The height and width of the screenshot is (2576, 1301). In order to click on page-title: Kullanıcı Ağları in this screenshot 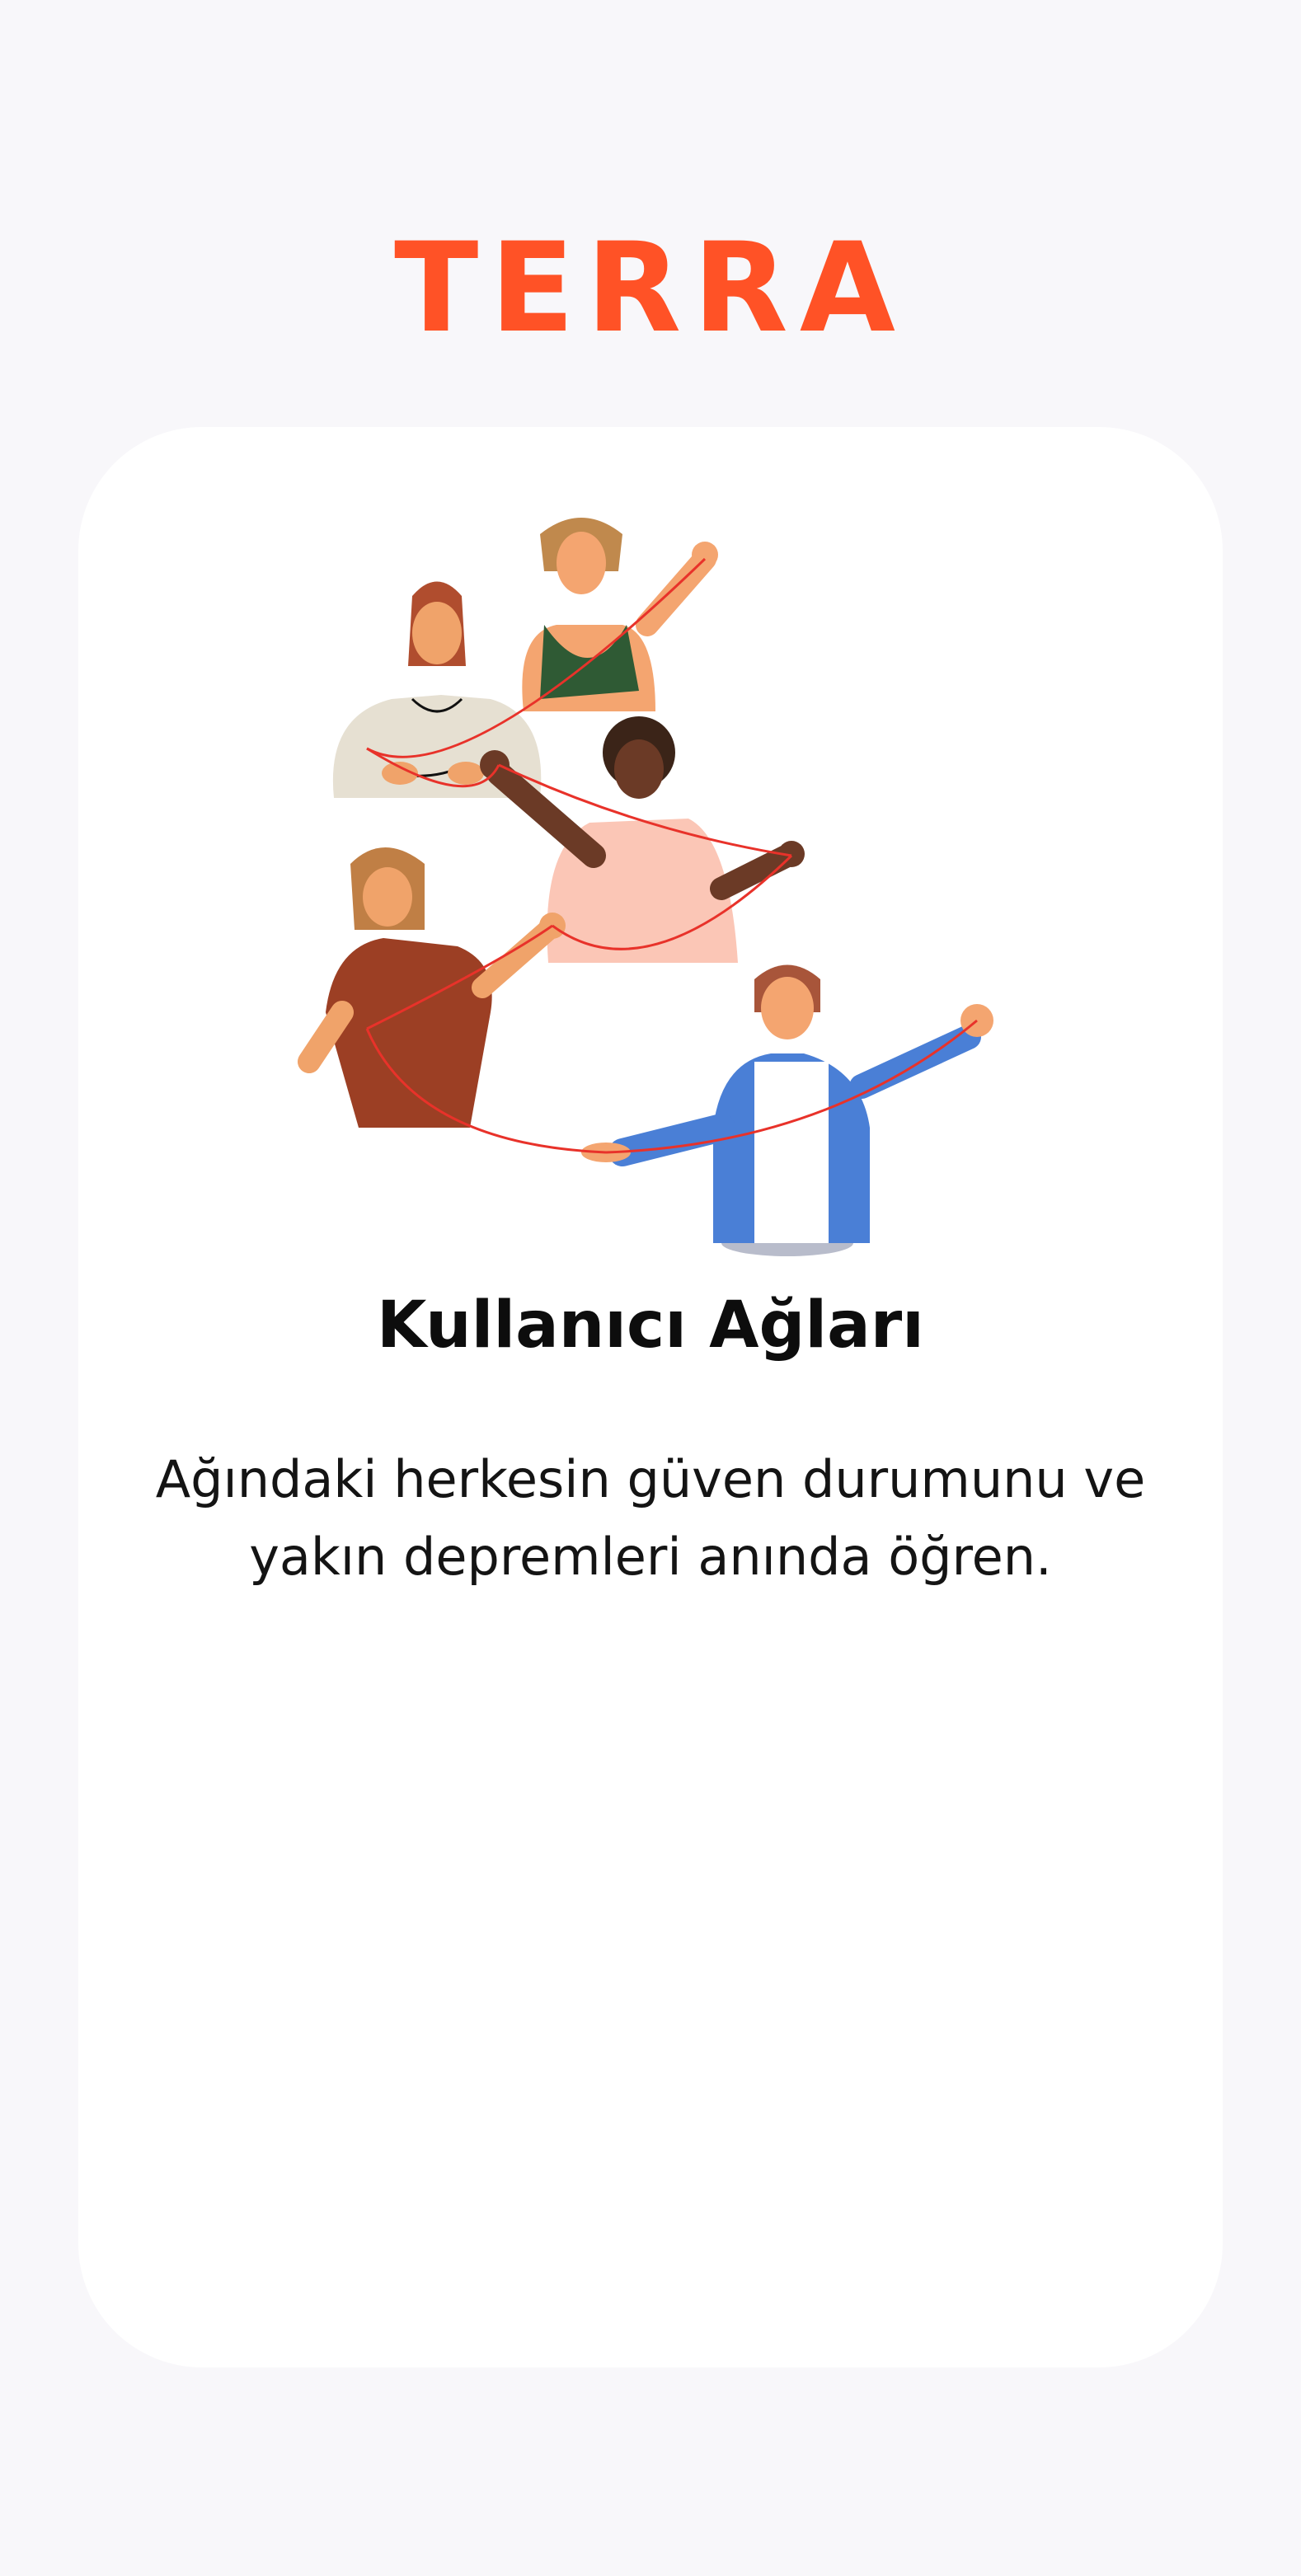, I will do `click(650, 1325)`.